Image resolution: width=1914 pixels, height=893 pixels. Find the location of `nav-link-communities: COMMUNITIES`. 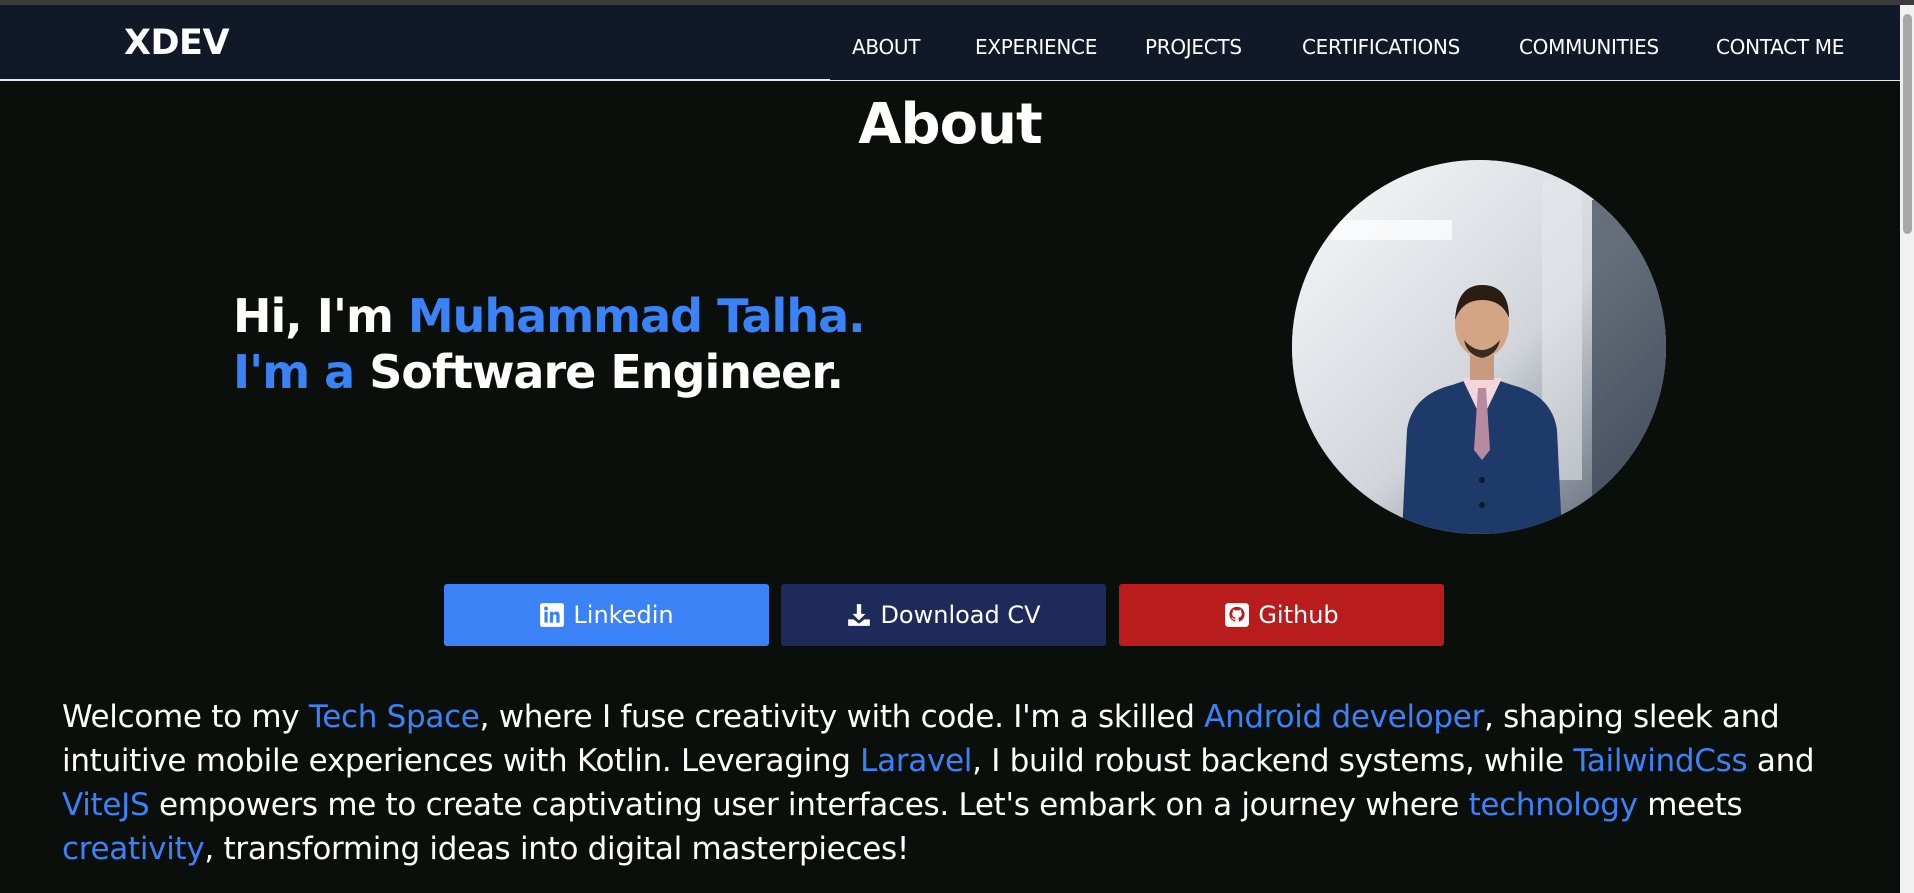

nav-link-communities: COMMUNITIES is located at coordinates (1589, 47).